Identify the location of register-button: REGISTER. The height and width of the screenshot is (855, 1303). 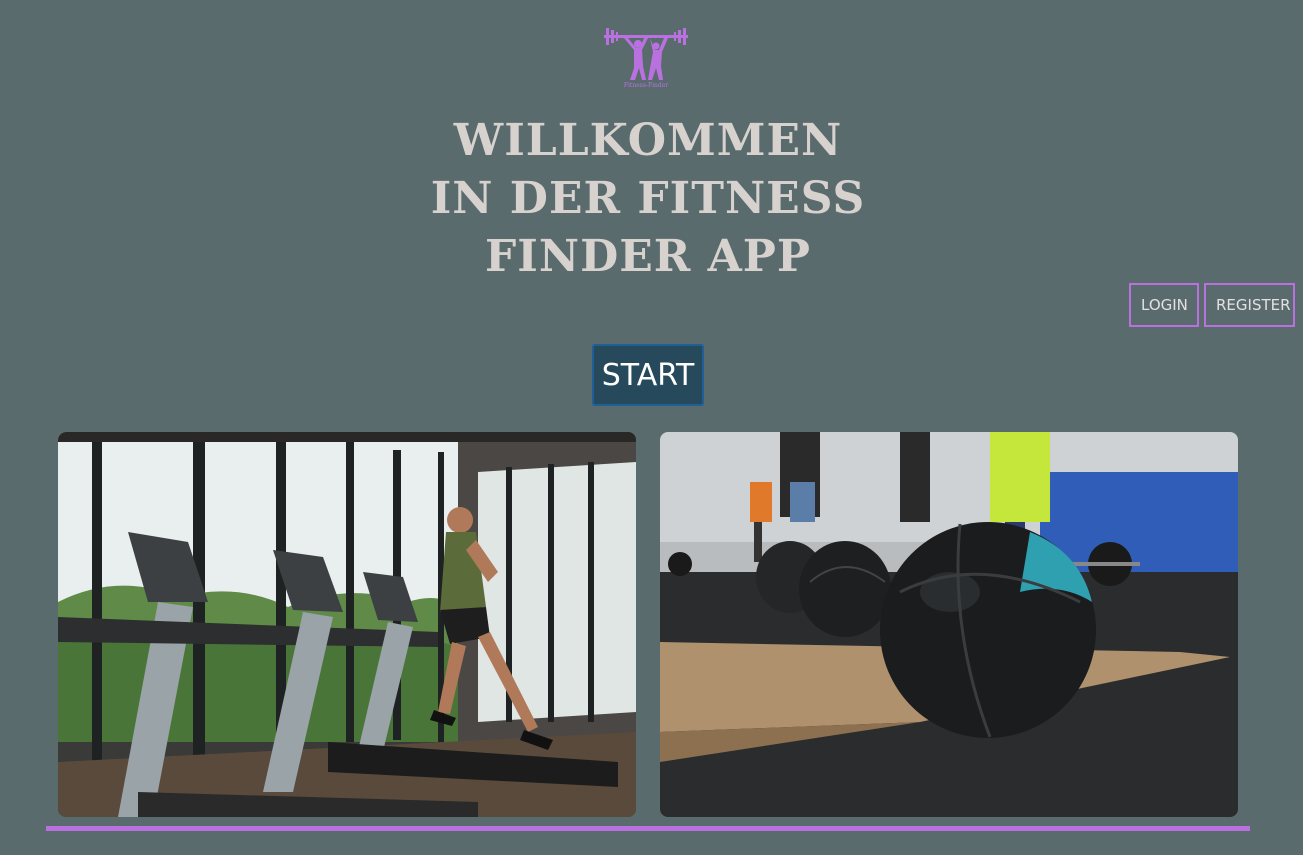
(1249, 305).